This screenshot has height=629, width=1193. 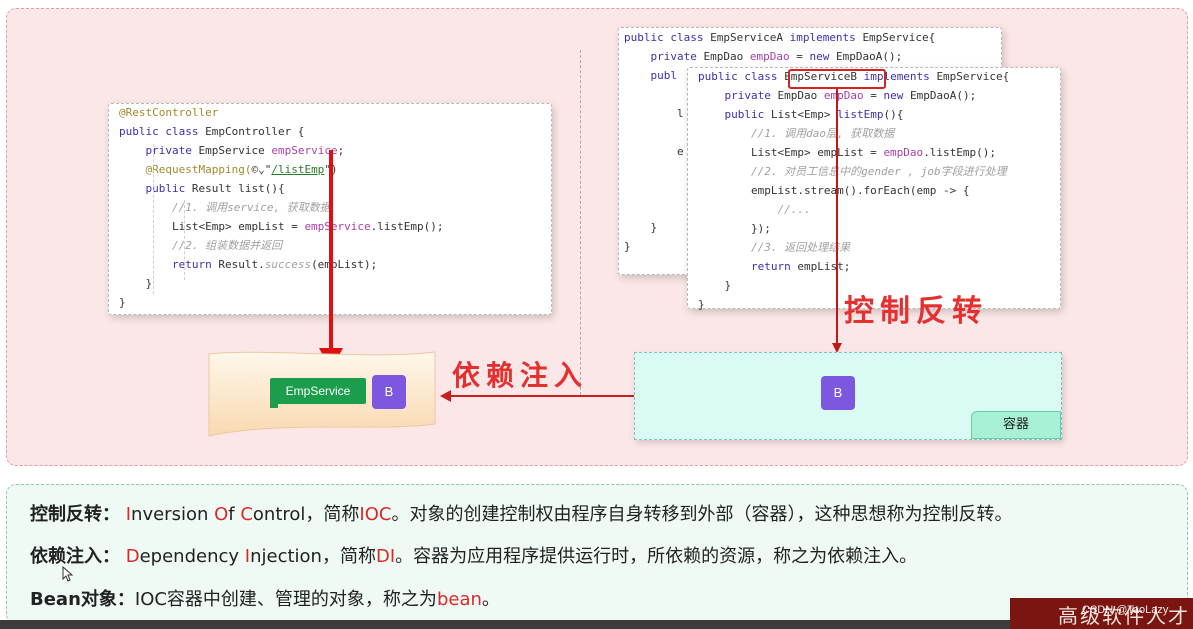 I want to click on code-line: l, so click(x=654, y=114).